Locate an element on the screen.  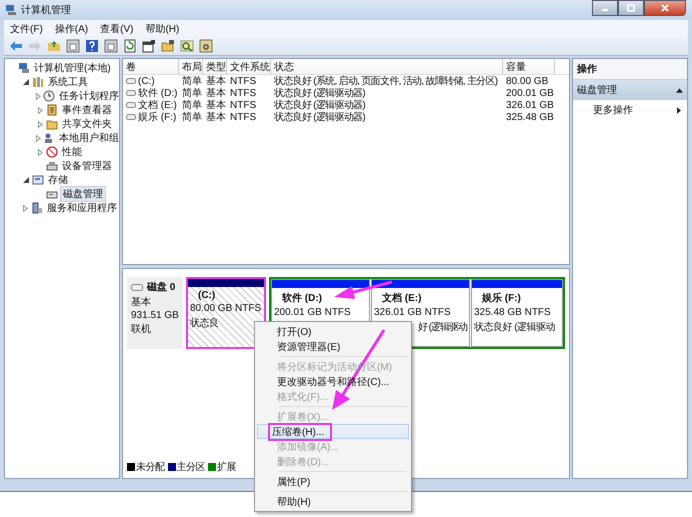
storage-icon is located at coordinates (38, 180).